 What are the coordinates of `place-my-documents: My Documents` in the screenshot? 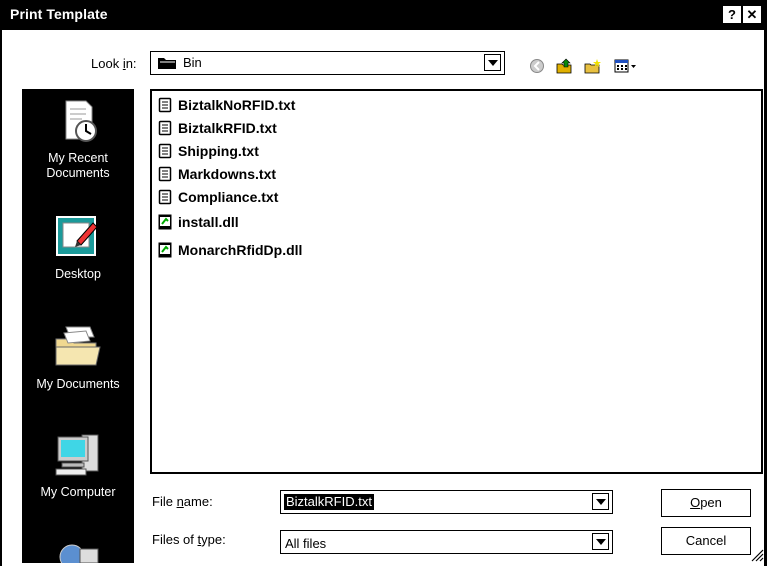 It's located at (78, 355).